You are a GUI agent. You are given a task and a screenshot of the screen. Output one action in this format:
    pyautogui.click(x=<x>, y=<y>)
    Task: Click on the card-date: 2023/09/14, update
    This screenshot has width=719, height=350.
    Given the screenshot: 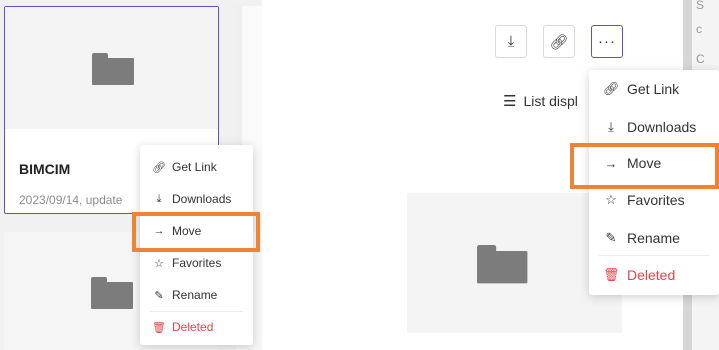 What is the action you would take?
    pyautogui.click(x=71, y=200)
    